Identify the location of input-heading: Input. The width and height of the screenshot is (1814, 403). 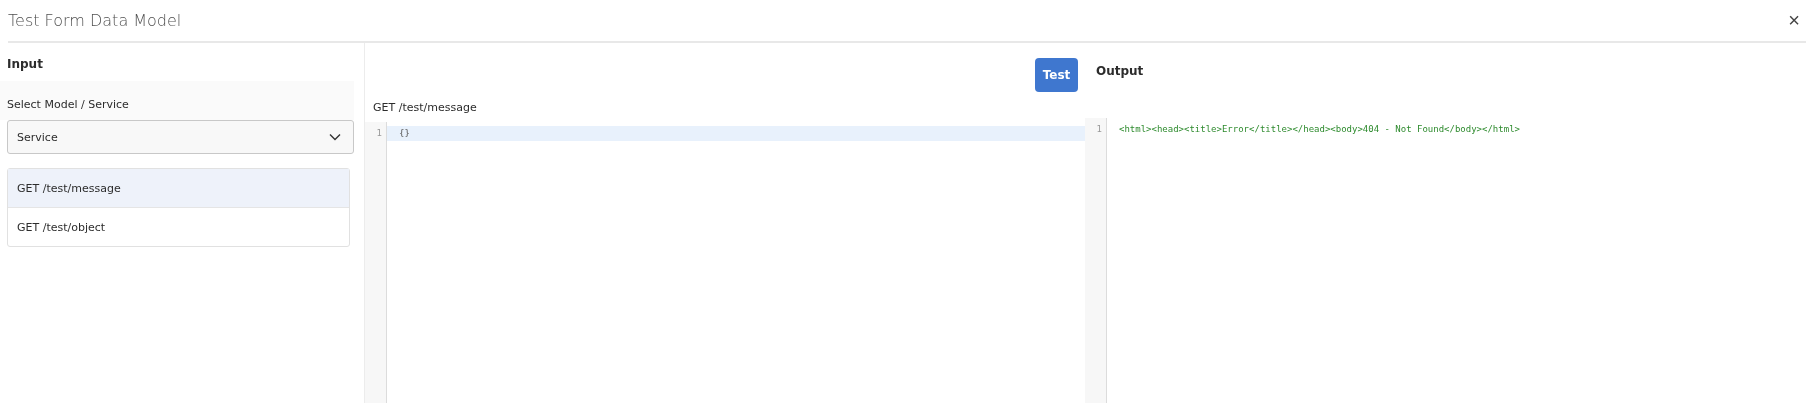
(25, 64).